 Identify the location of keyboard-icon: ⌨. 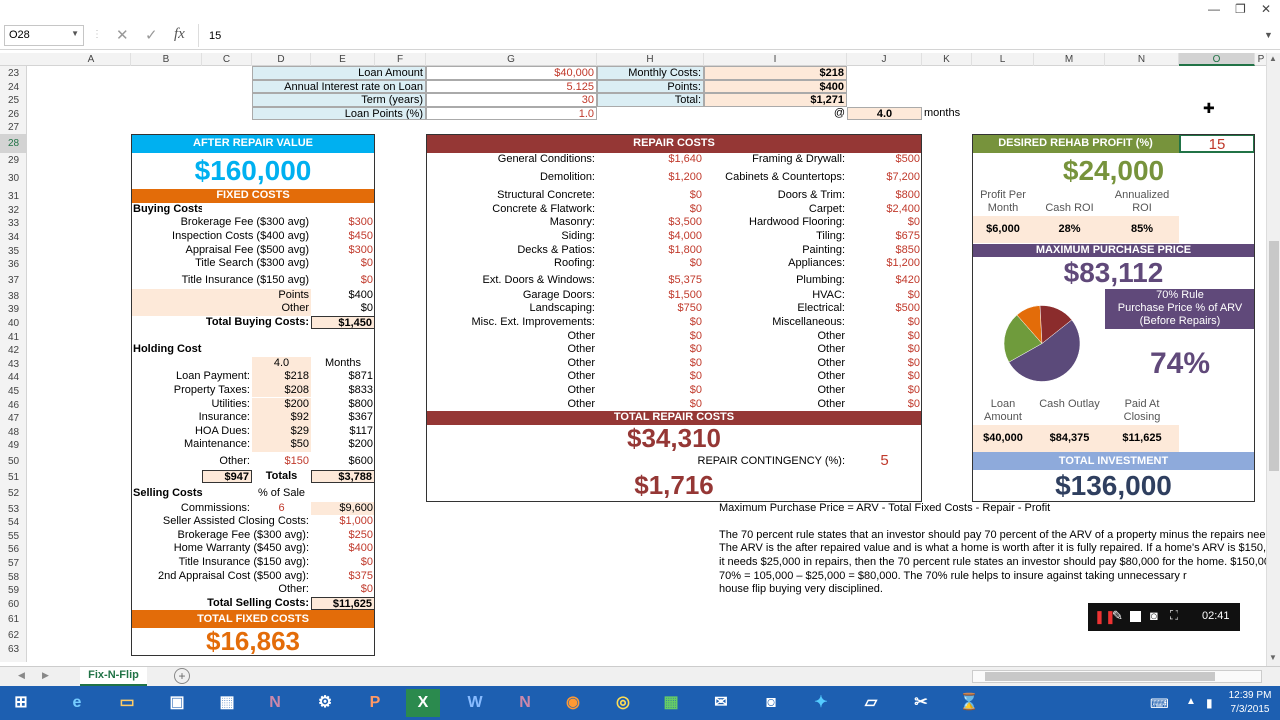
(1159, 704).